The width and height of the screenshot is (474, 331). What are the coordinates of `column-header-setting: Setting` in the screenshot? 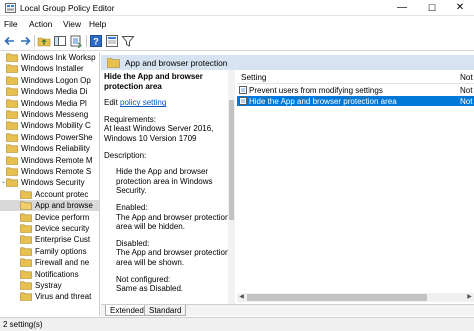 It's located at (254, 77).